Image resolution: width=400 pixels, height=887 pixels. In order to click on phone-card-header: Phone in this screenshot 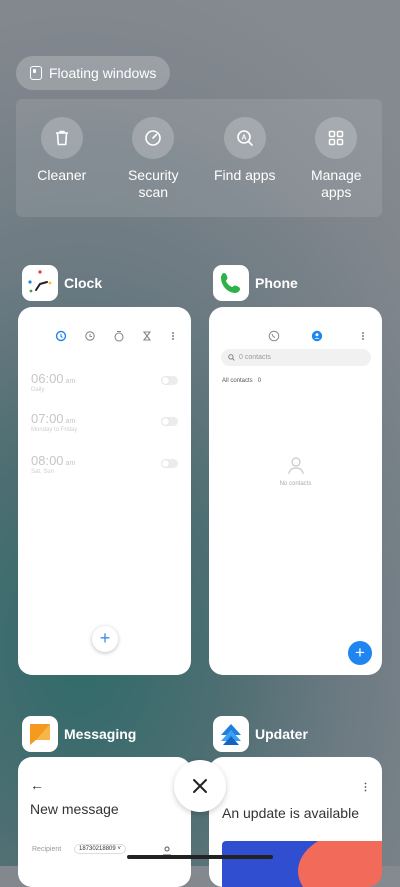, I will do `click(255, 283)`.